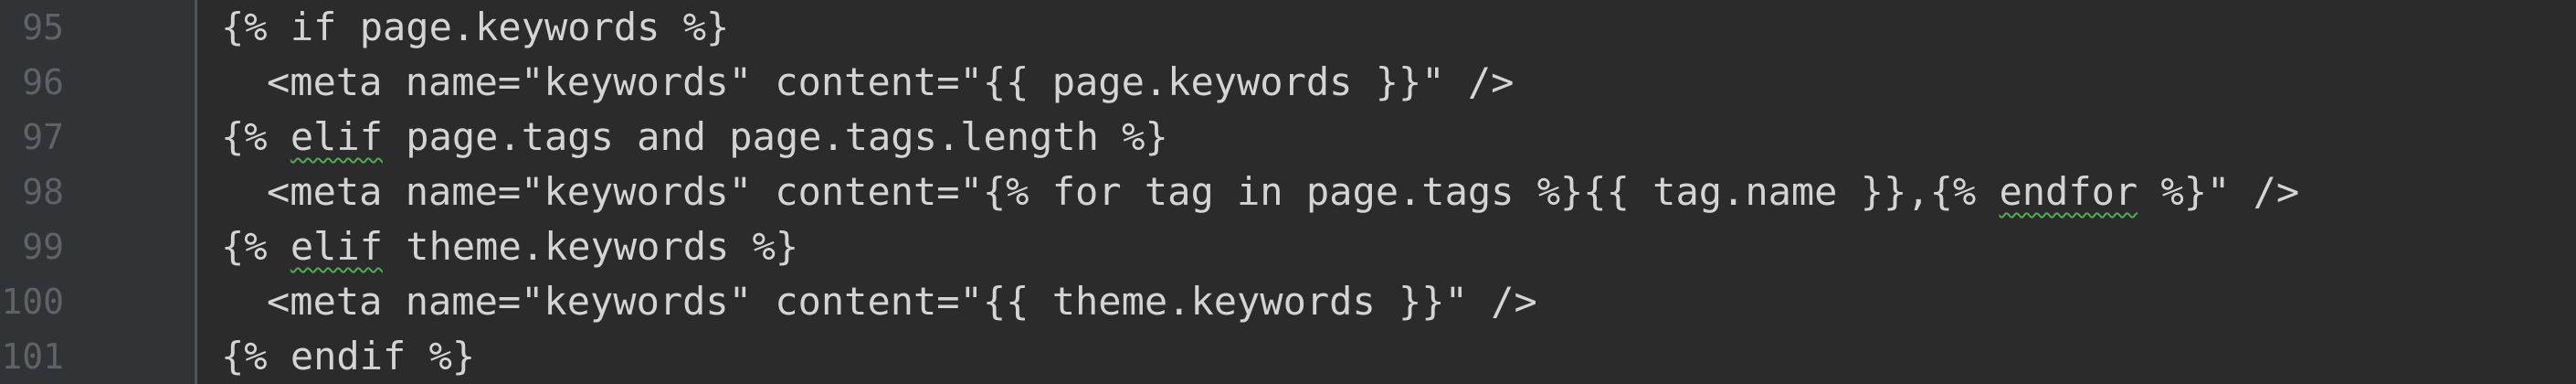  Describe the element at coordinates (43, 247) in the screenshot. I see `line-number: 99` at that location.